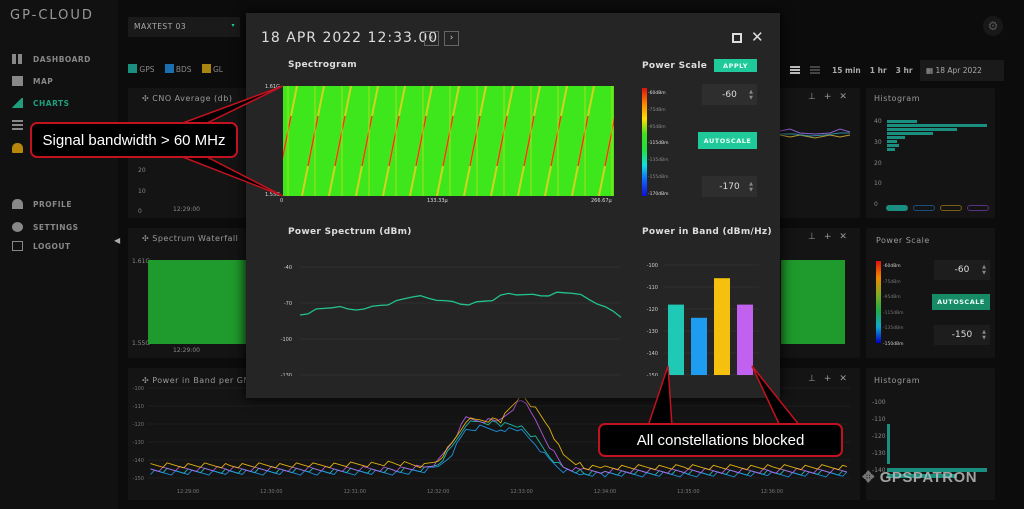 The width and height of the screenshot is (1024, 509). What do you see at coordinates (920, 477) in the screenshot?
I see `watermark-logo: ✥ GPSPATRON` at bounding box center [920, 477].